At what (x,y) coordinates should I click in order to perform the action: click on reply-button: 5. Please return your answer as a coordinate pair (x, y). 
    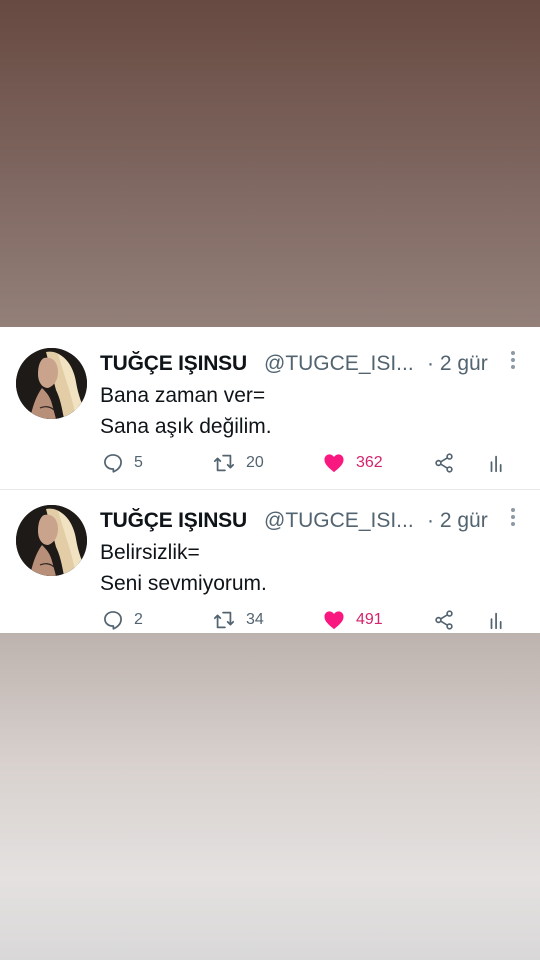
    Looking at the image, I should click on (122, 463).